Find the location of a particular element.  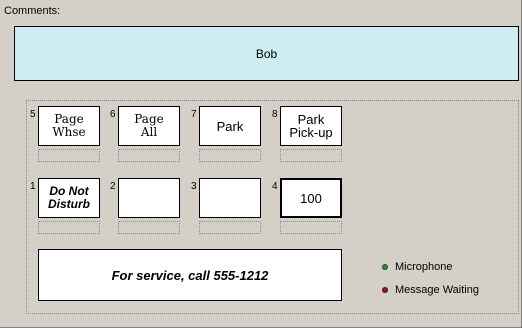

legend-message-waiting: Message Waiting is located at coordinates (430, 290).